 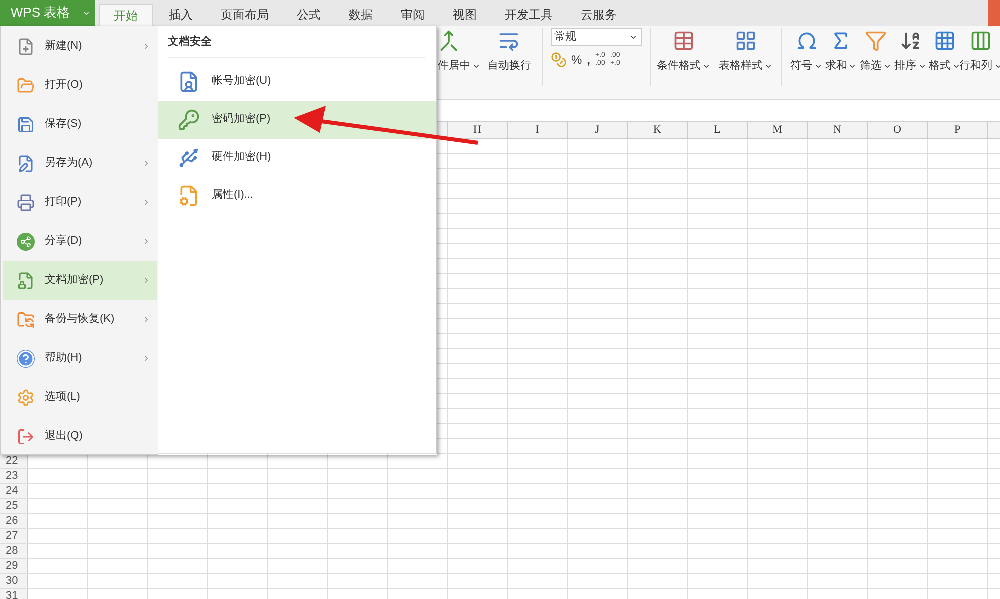 I want to click on menu-item: 新建(N), so click(x=80, y=46).